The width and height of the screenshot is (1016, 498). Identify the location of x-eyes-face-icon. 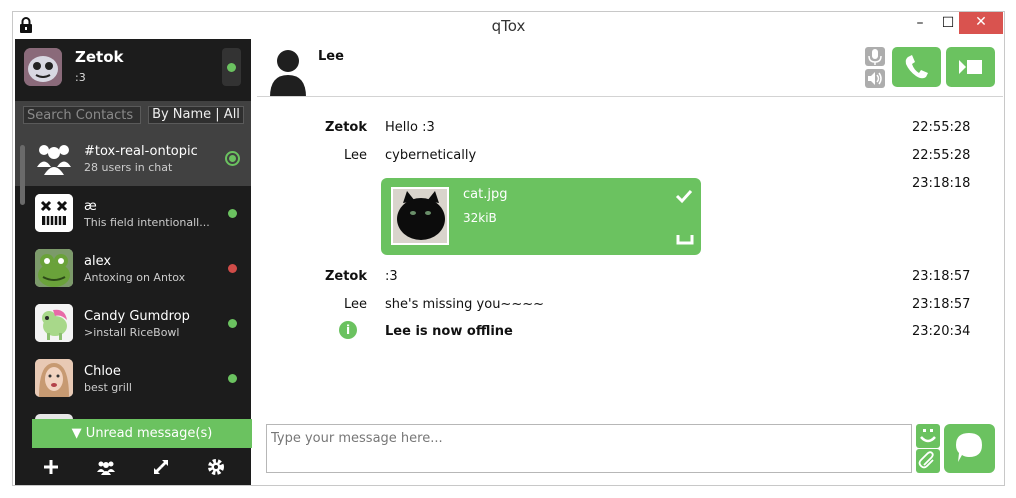
(54, 213).